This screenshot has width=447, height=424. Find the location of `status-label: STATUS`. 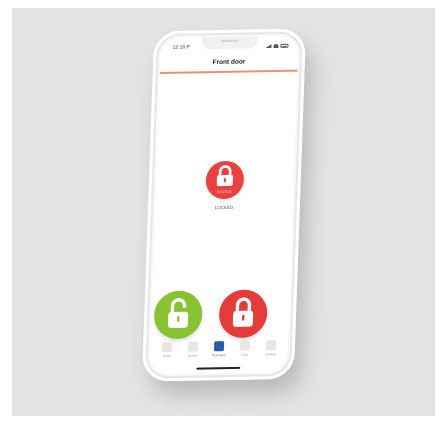

status-label: STATUS is located at coordinates (224, 192).